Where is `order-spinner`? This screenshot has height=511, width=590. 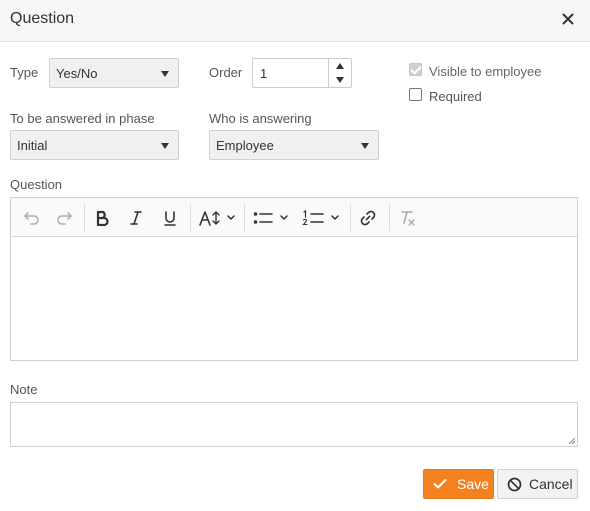 order-spinner is located at coordinates (339, 73).